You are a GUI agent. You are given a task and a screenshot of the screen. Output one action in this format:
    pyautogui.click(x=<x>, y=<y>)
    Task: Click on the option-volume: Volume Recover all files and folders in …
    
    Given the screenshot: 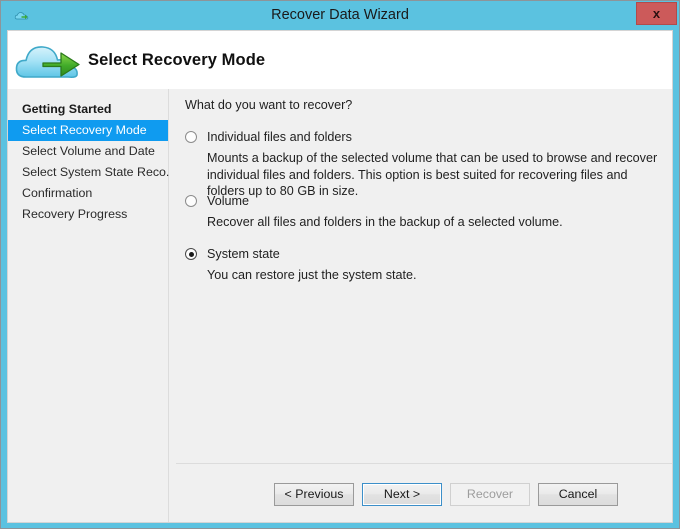 What is the action you would take?
    pyautogui.click(x=425, y=211)
    